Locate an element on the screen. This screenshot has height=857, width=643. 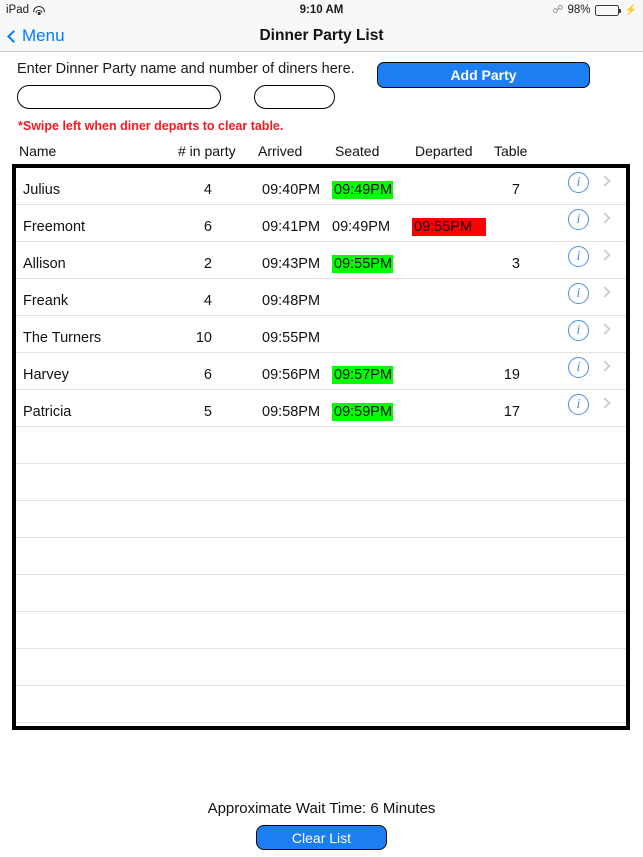
table-row: Julius 4 09:40PM 09:49PM 7 i is located at coordinates (321, 186).